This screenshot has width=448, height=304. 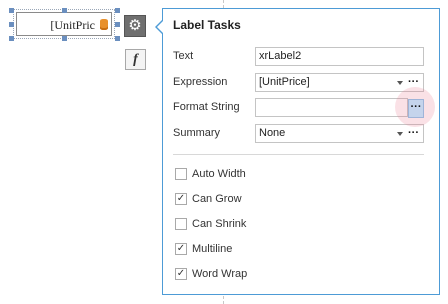 I want to click on expression-button: f, so click(x=135, y=59).